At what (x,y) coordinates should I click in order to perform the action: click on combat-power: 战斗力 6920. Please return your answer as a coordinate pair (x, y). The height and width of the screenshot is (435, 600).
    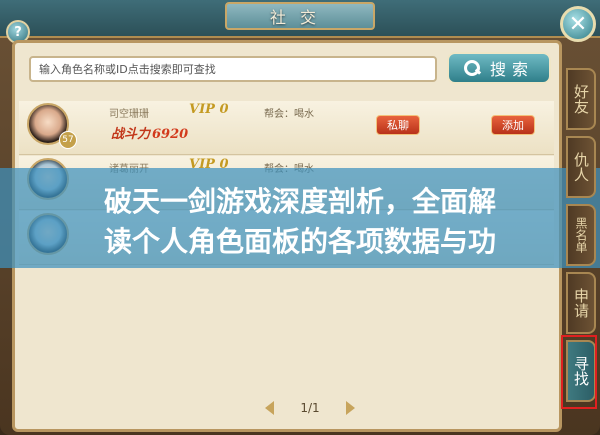
    Looking at the image, I should click on (149, 132).